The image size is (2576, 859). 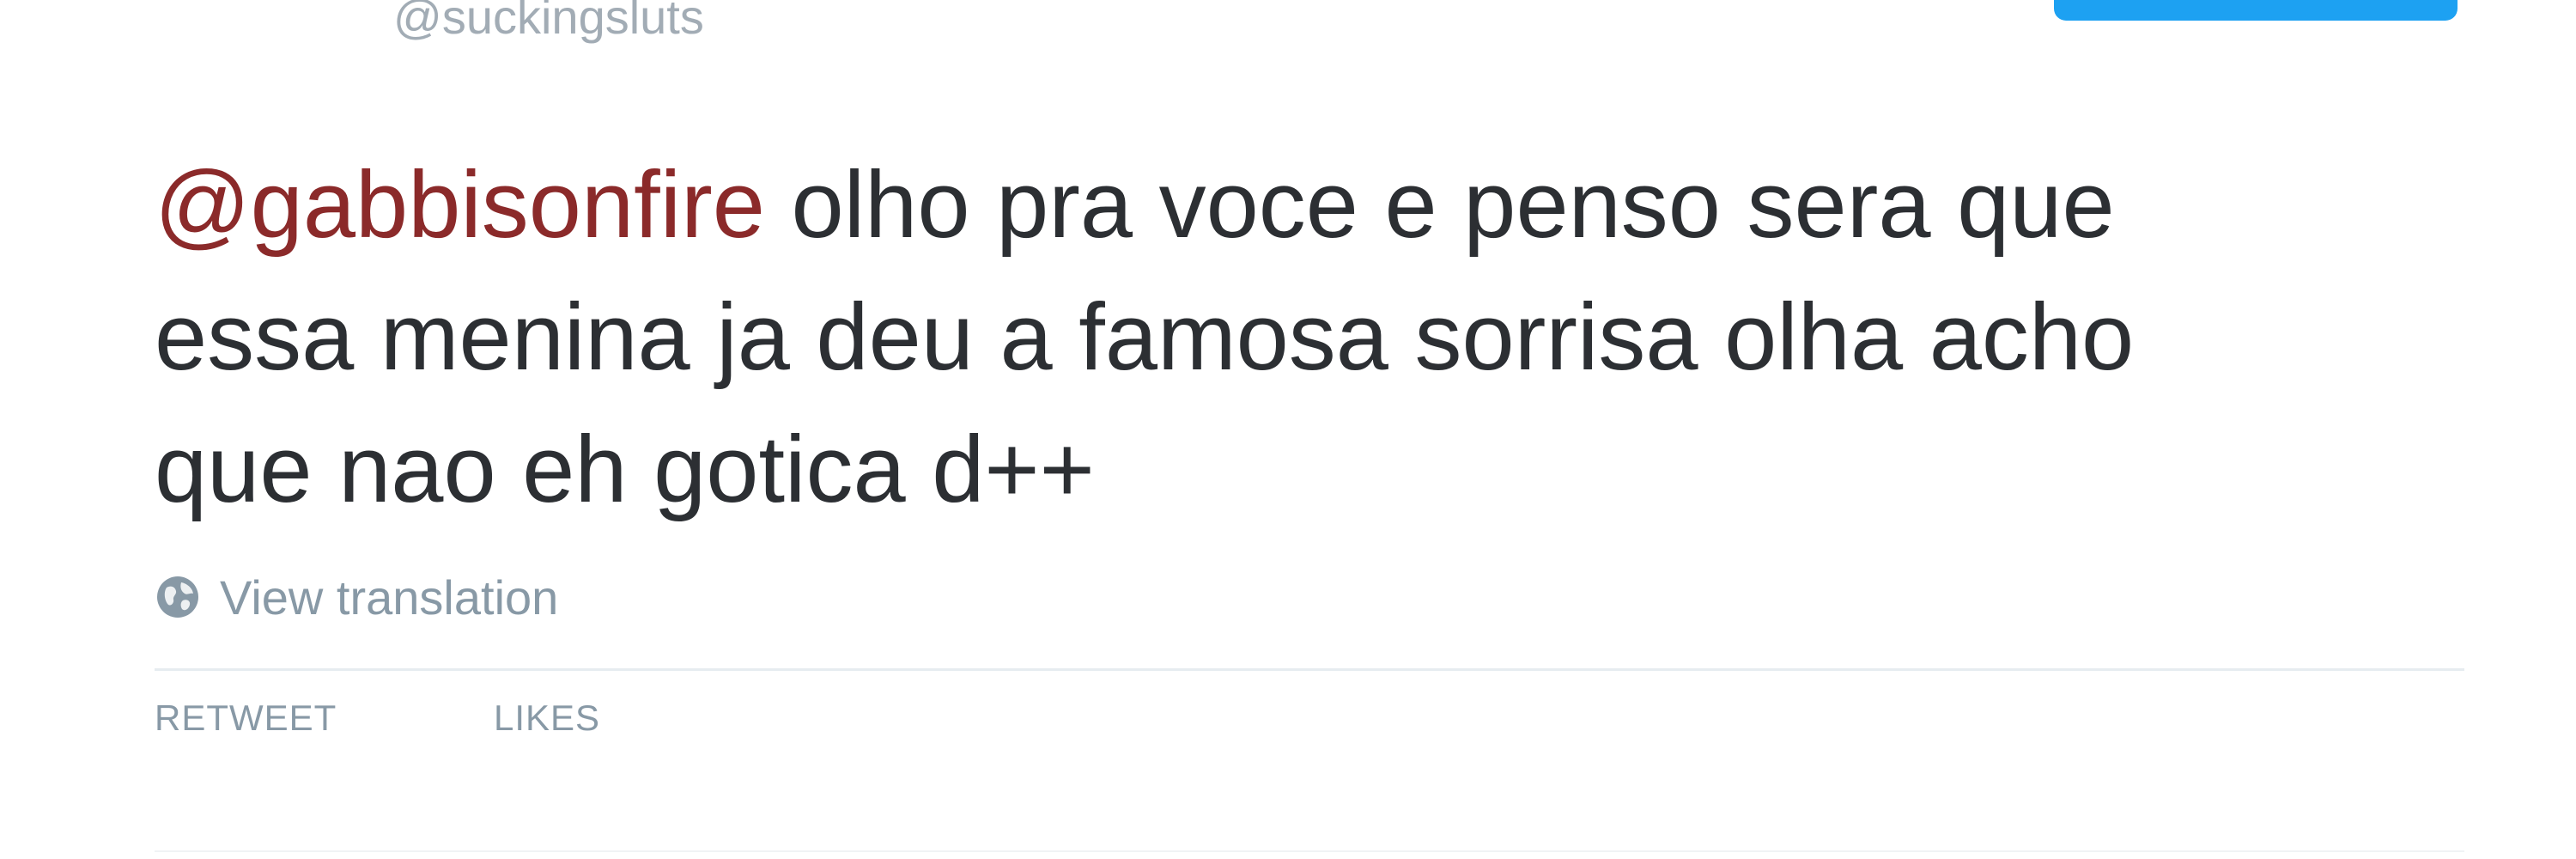 What do you see at coordinates (547, 719) in the screenshot?
I see `likes-stat-label: LIKES` at bounding box center [547, 719].